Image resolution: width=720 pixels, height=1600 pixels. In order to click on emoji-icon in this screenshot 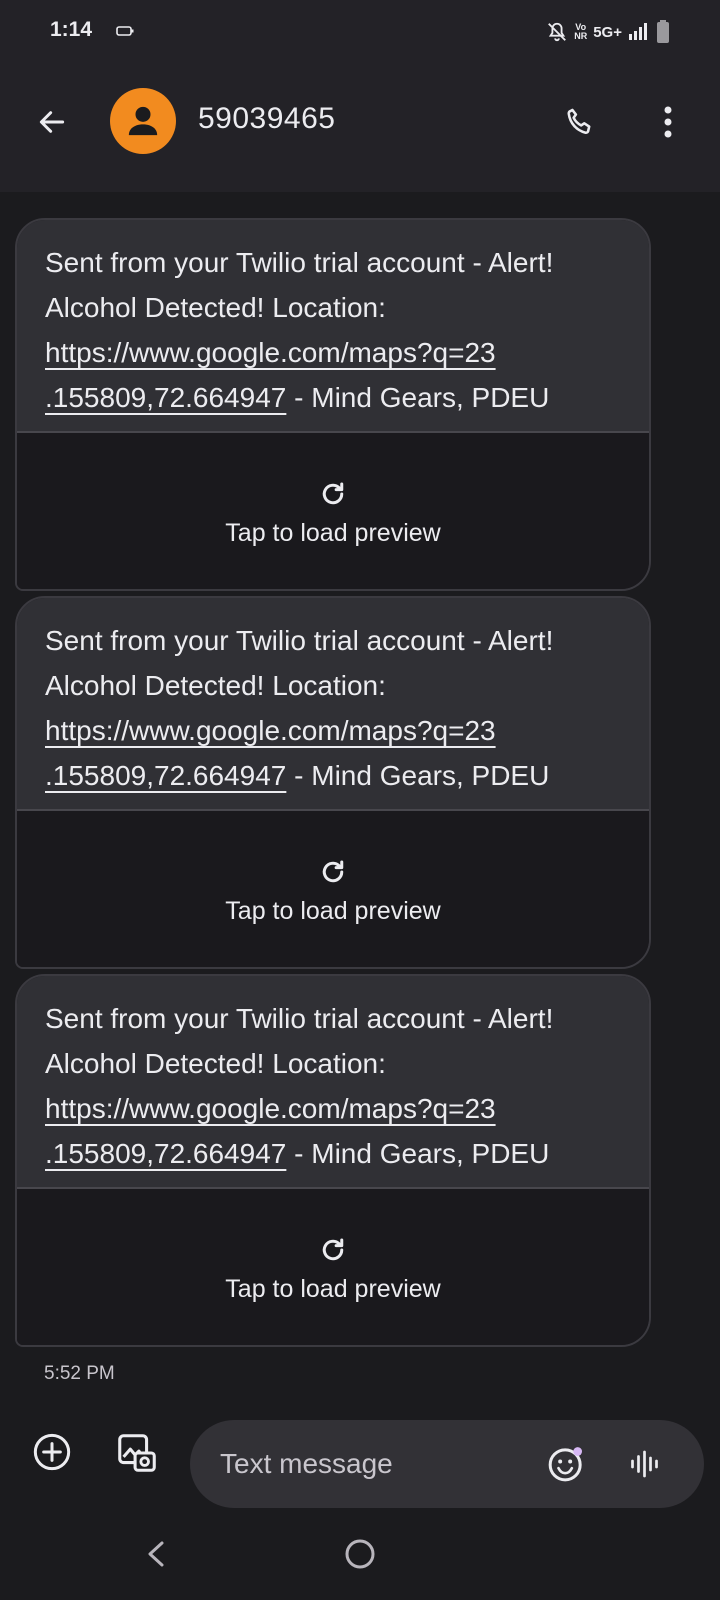, I will do `click(565, 1464)`.